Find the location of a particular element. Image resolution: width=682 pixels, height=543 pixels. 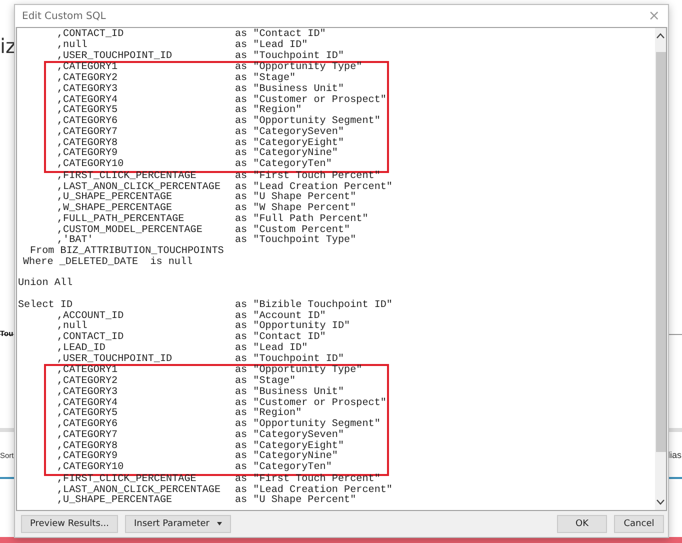

code-text: Where _DELETED_DATE is null is located at coordinates (108, 263).